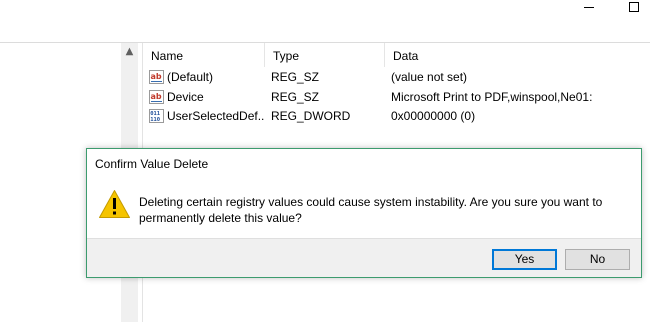 Image resolution: width=650 pixels, height=322 pixels. Describe the element at coordinates (156, 116) in the screenshot. I see `dword-value-icon: 011 110` at that location.